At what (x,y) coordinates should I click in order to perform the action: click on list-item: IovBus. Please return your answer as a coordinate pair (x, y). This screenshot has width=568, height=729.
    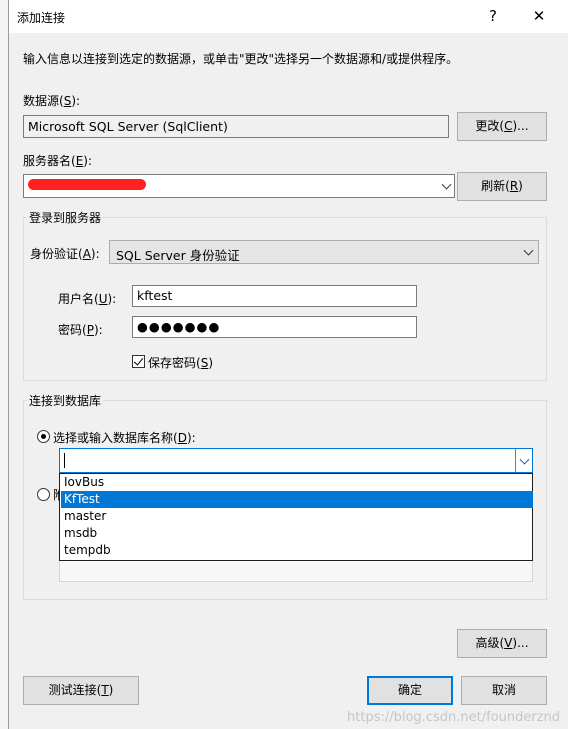
    Looking at the image, I should click on (297, 482).